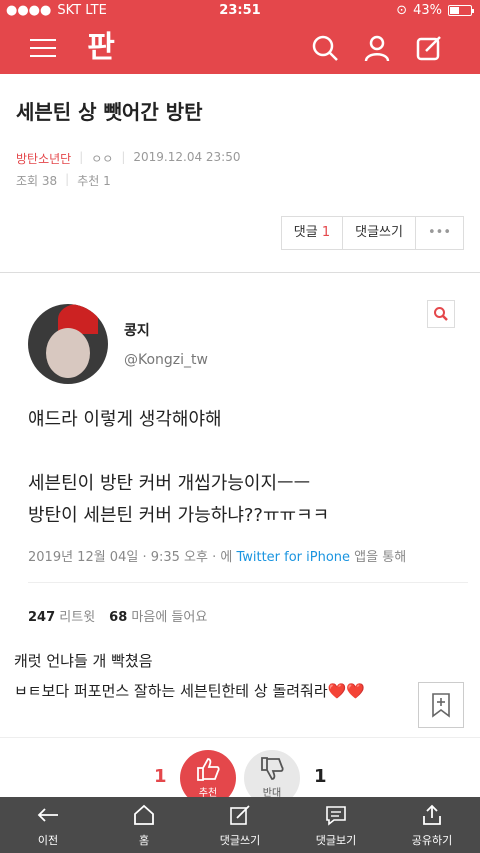 The image size is (480, 853). What do you see at coordinates (37, 181) in the screenshot?
I see `view-count: 조회 38` at bounding box center [37, 181].